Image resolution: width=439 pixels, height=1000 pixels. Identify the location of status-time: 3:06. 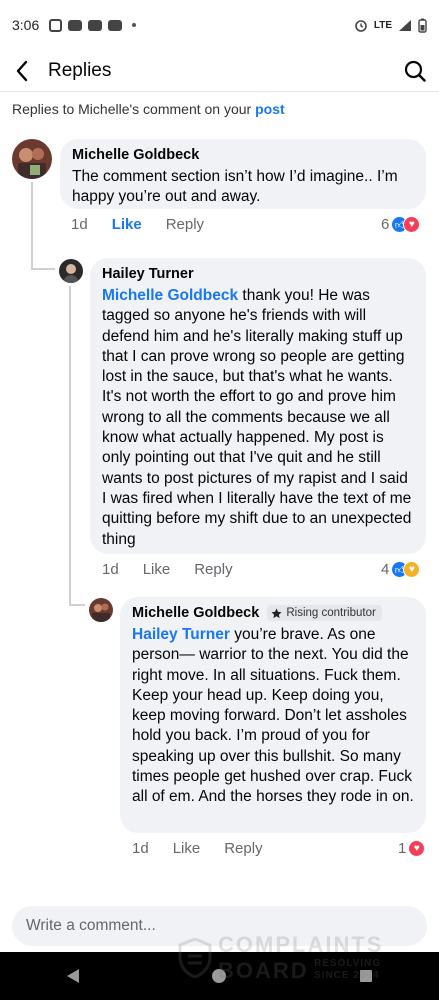
(26, 25).